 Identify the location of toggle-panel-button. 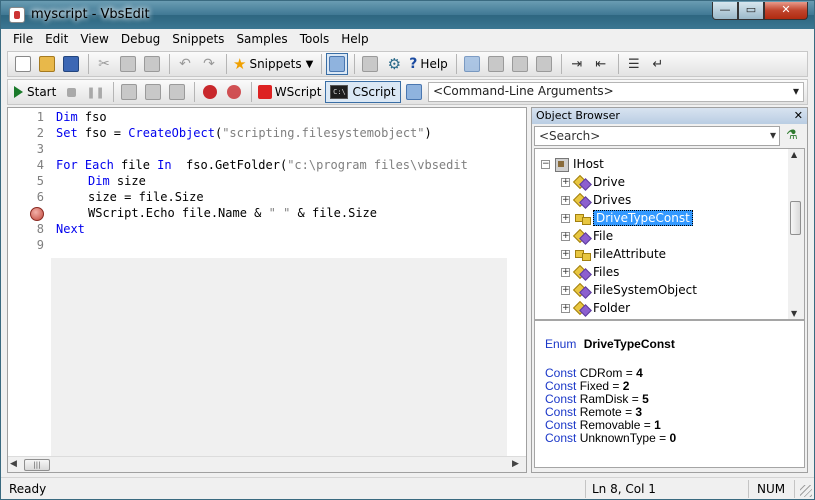
(337, 64).